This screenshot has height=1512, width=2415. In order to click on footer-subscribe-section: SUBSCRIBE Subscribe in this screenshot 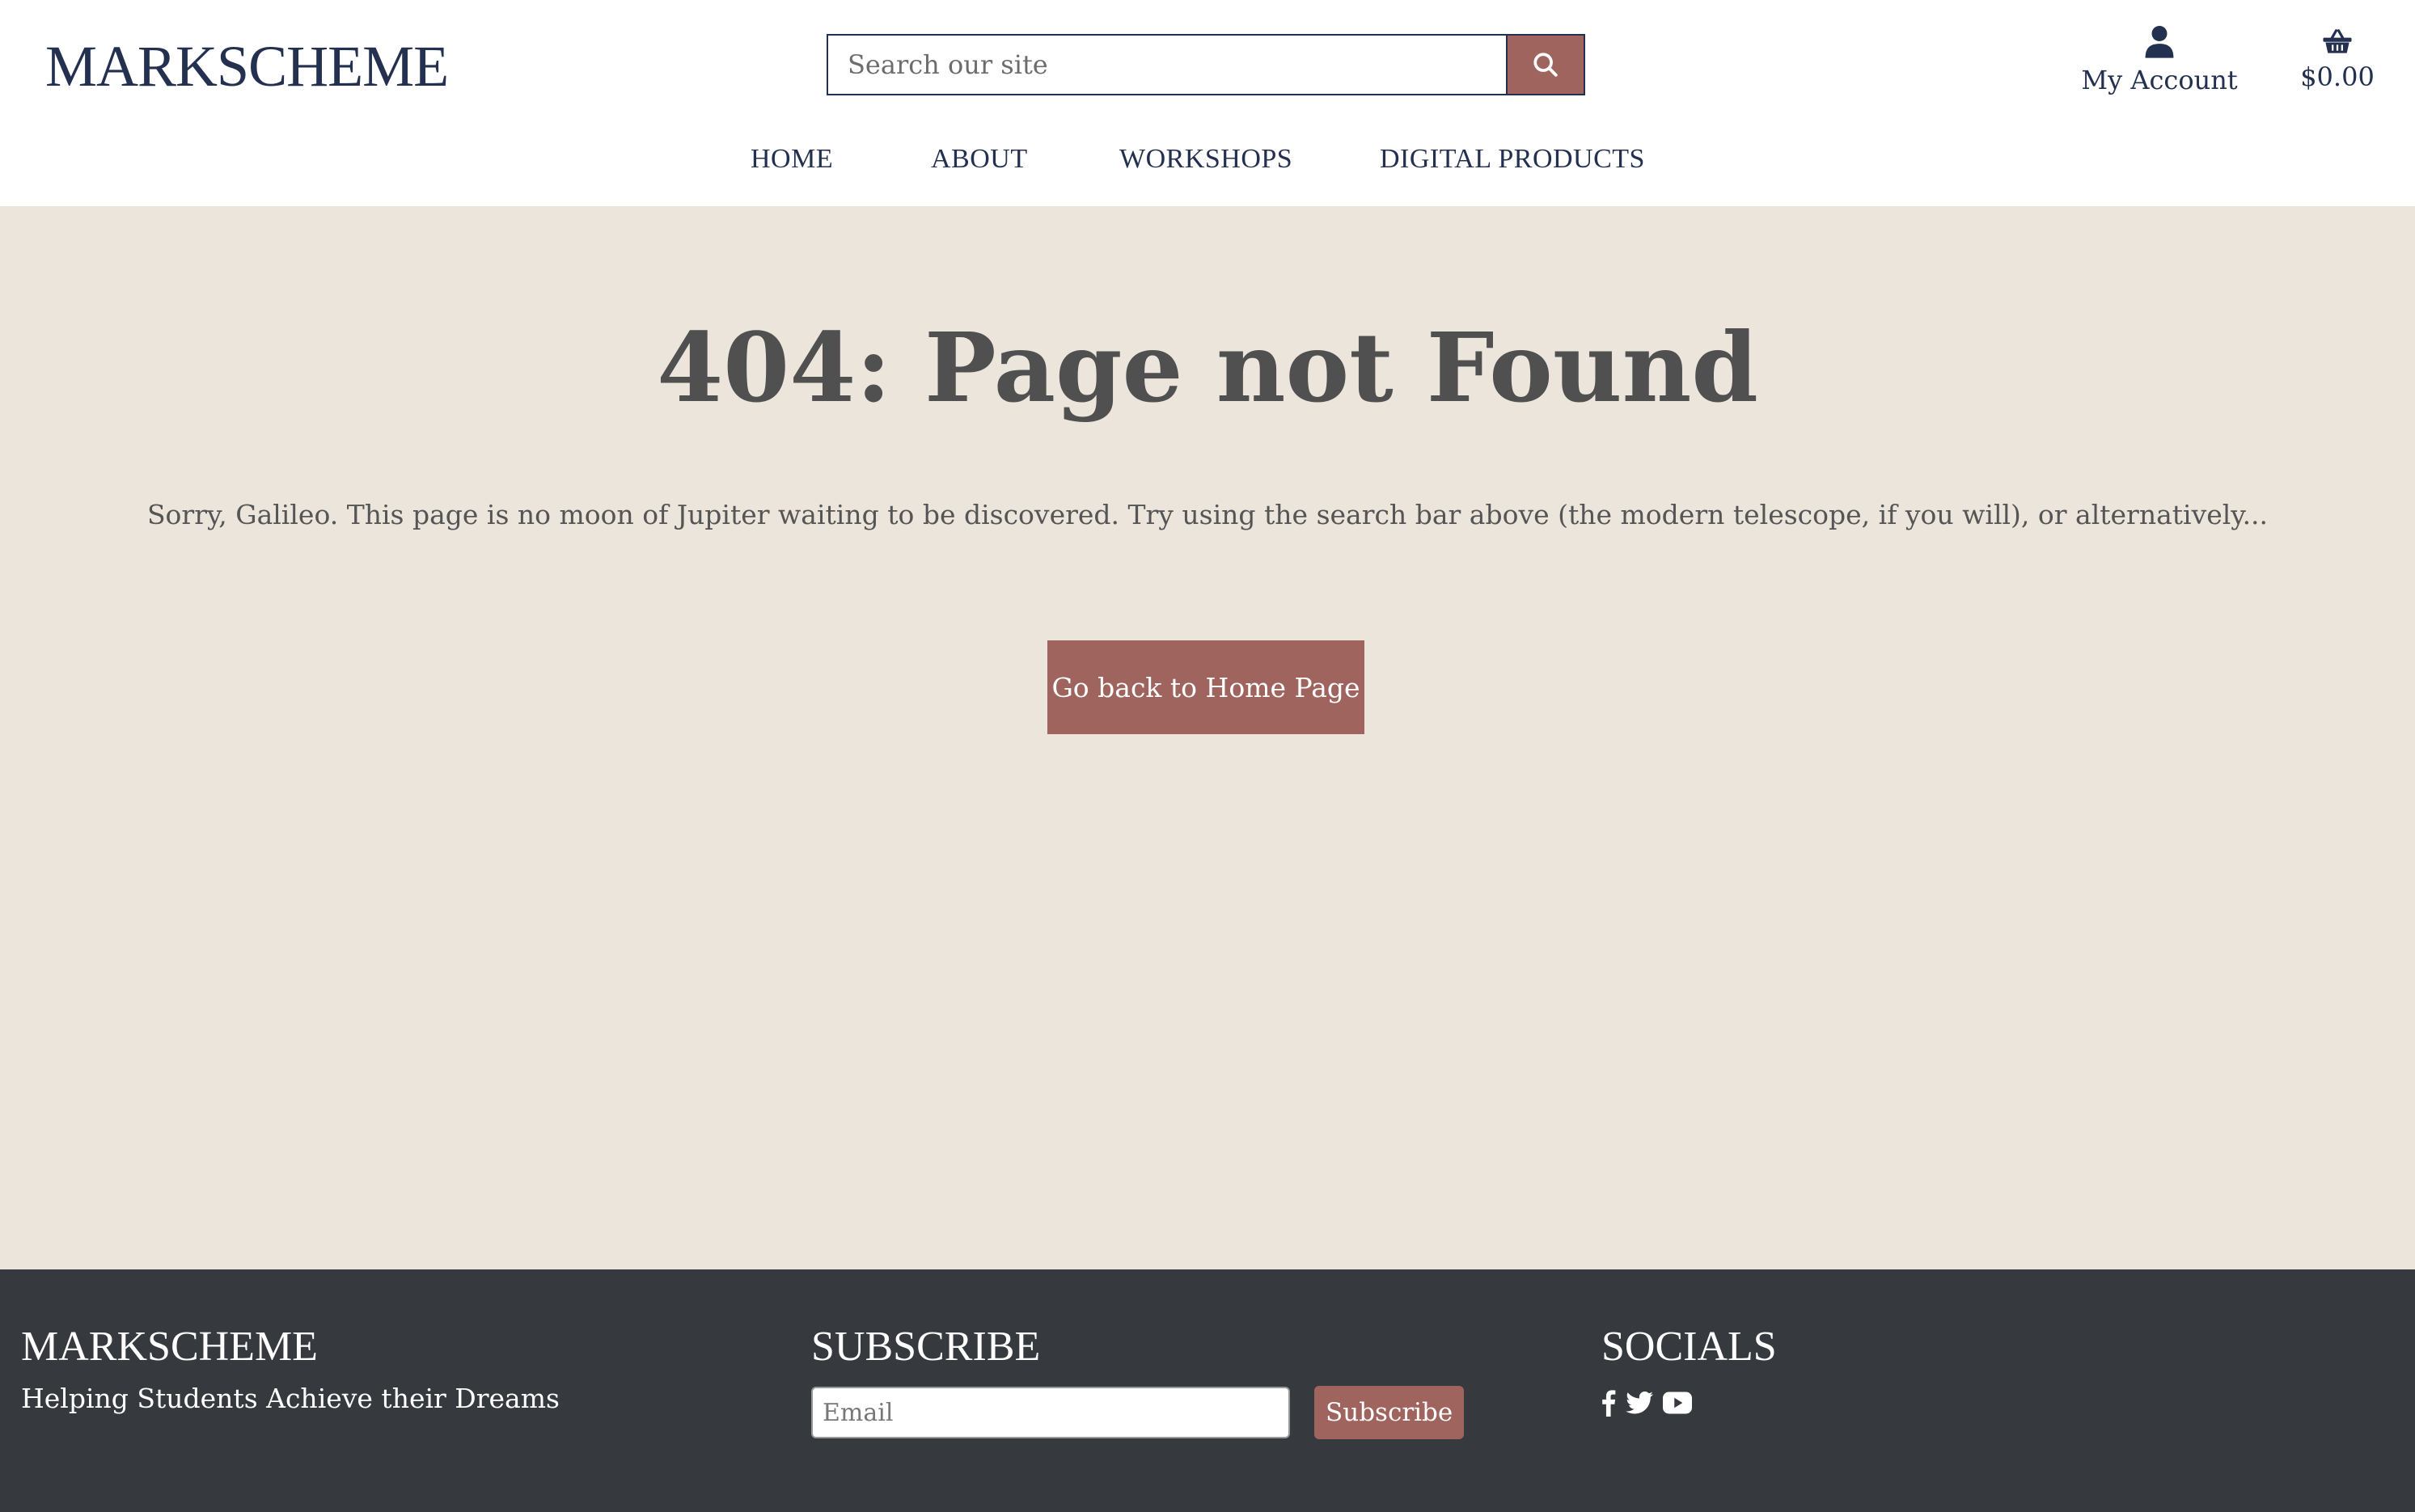, I will do `click(1138, 1381)`.